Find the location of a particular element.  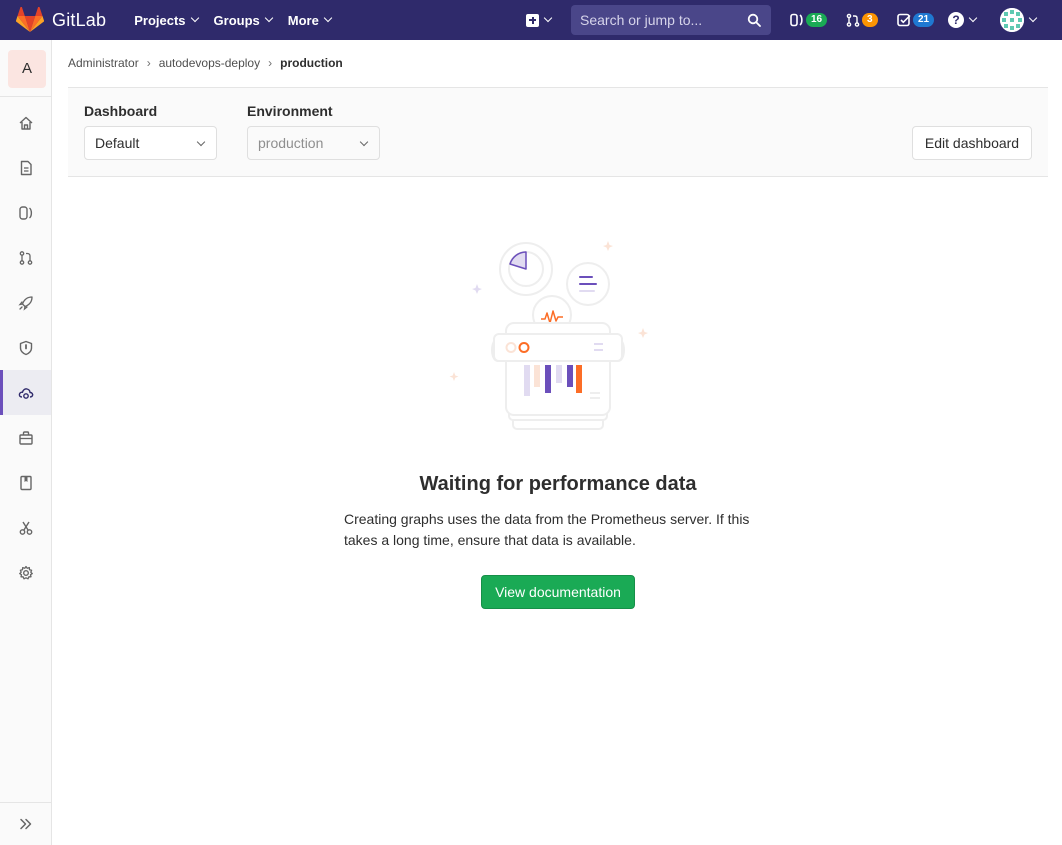

environment-label: Environment is located at coordinates (290, 111).